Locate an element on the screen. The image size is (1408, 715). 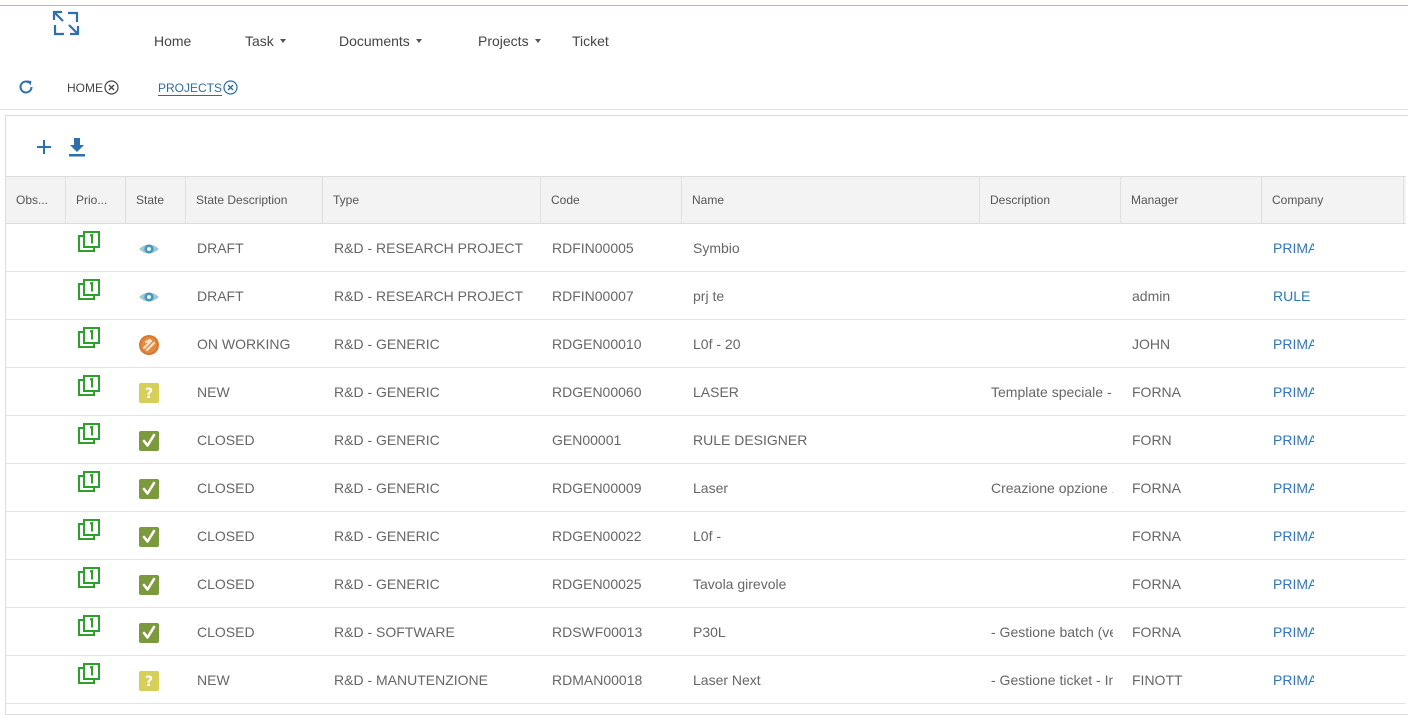
cell-code: RDGEN00009 is located at coordinates (597, 488).